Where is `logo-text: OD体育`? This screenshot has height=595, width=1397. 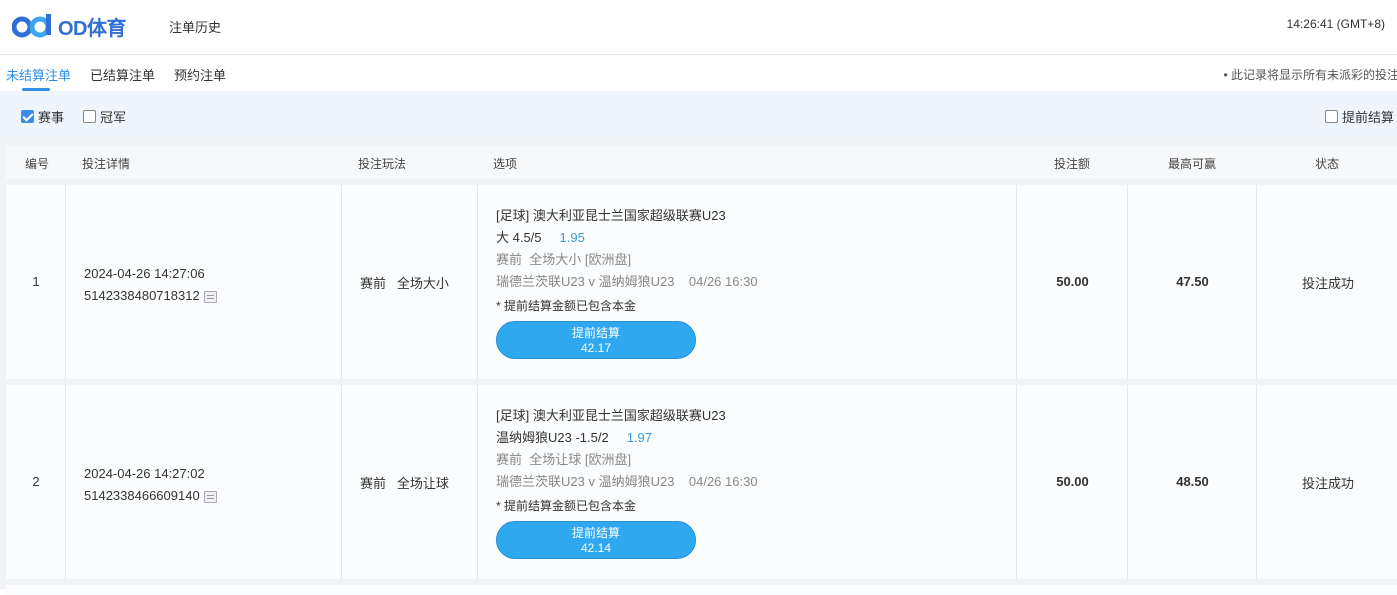 logo-text: OD体育 is located at coordinates (92, 28).